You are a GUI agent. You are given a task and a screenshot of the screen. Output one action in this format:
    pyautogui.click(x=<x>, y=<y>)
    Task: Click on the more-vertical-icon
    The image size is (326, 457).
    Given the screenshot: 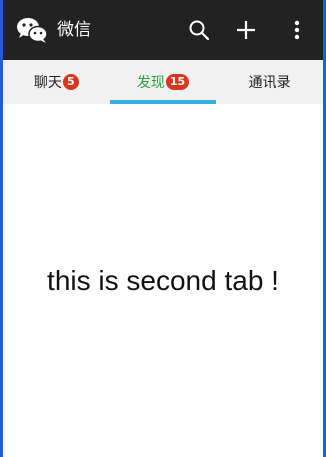 What is the action you would take?
    pyautogui.click(x=297, y=30)
    